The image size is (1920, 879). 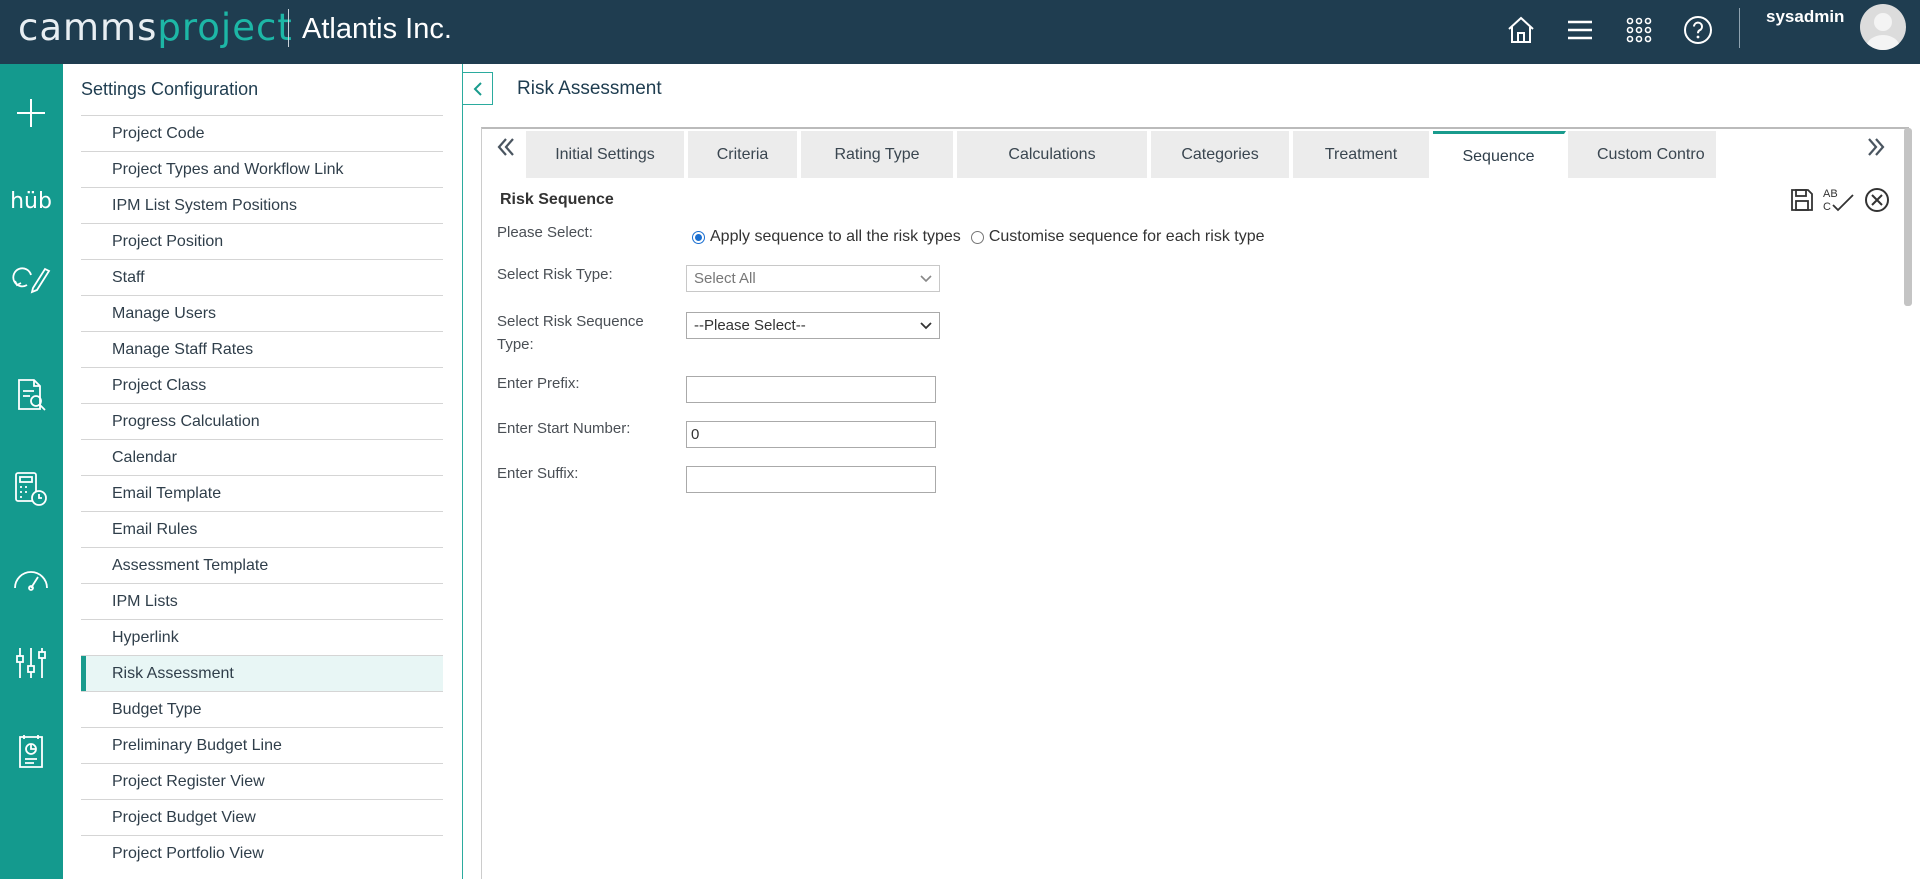 What do you see at coordinates (262, 205) in the screenshot?
I see `settings-item-ipm-list-system-positions: IPM List System Positions` at bounding box center [262, 205].